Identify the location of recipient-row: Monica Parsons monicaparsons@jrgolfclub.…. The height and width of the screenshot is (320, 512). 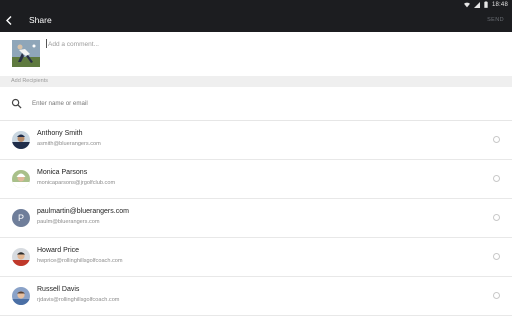
(256, 179).